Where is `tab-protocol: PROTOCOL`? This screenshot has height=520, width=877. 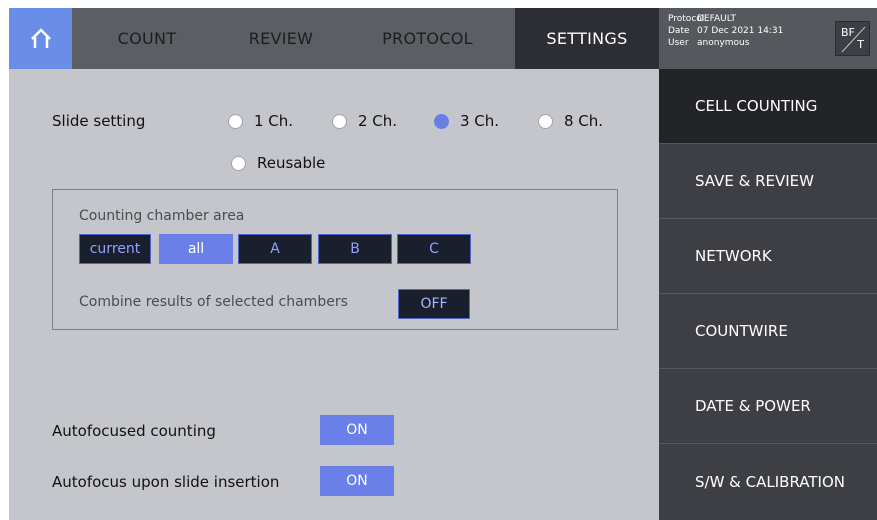 tab-protocol: PROTOCOL is located at coordinates (427, 38).